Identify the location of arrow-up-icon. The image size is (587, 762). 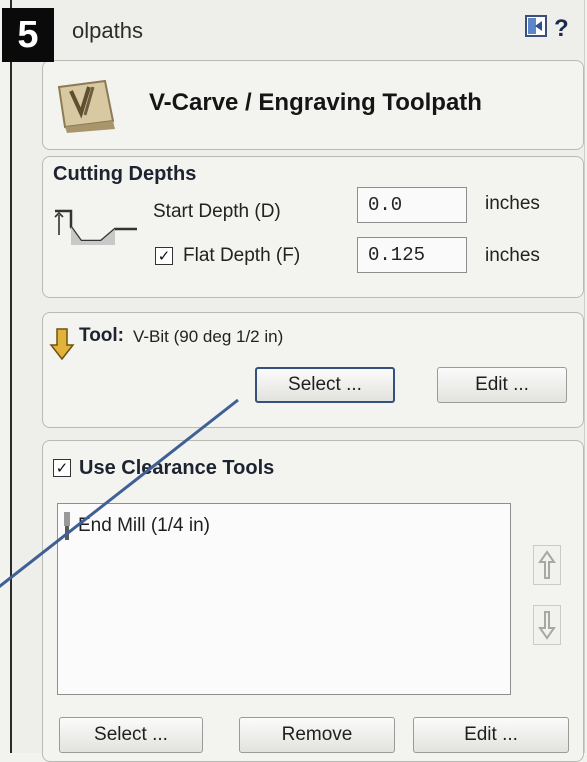
(547, 564).